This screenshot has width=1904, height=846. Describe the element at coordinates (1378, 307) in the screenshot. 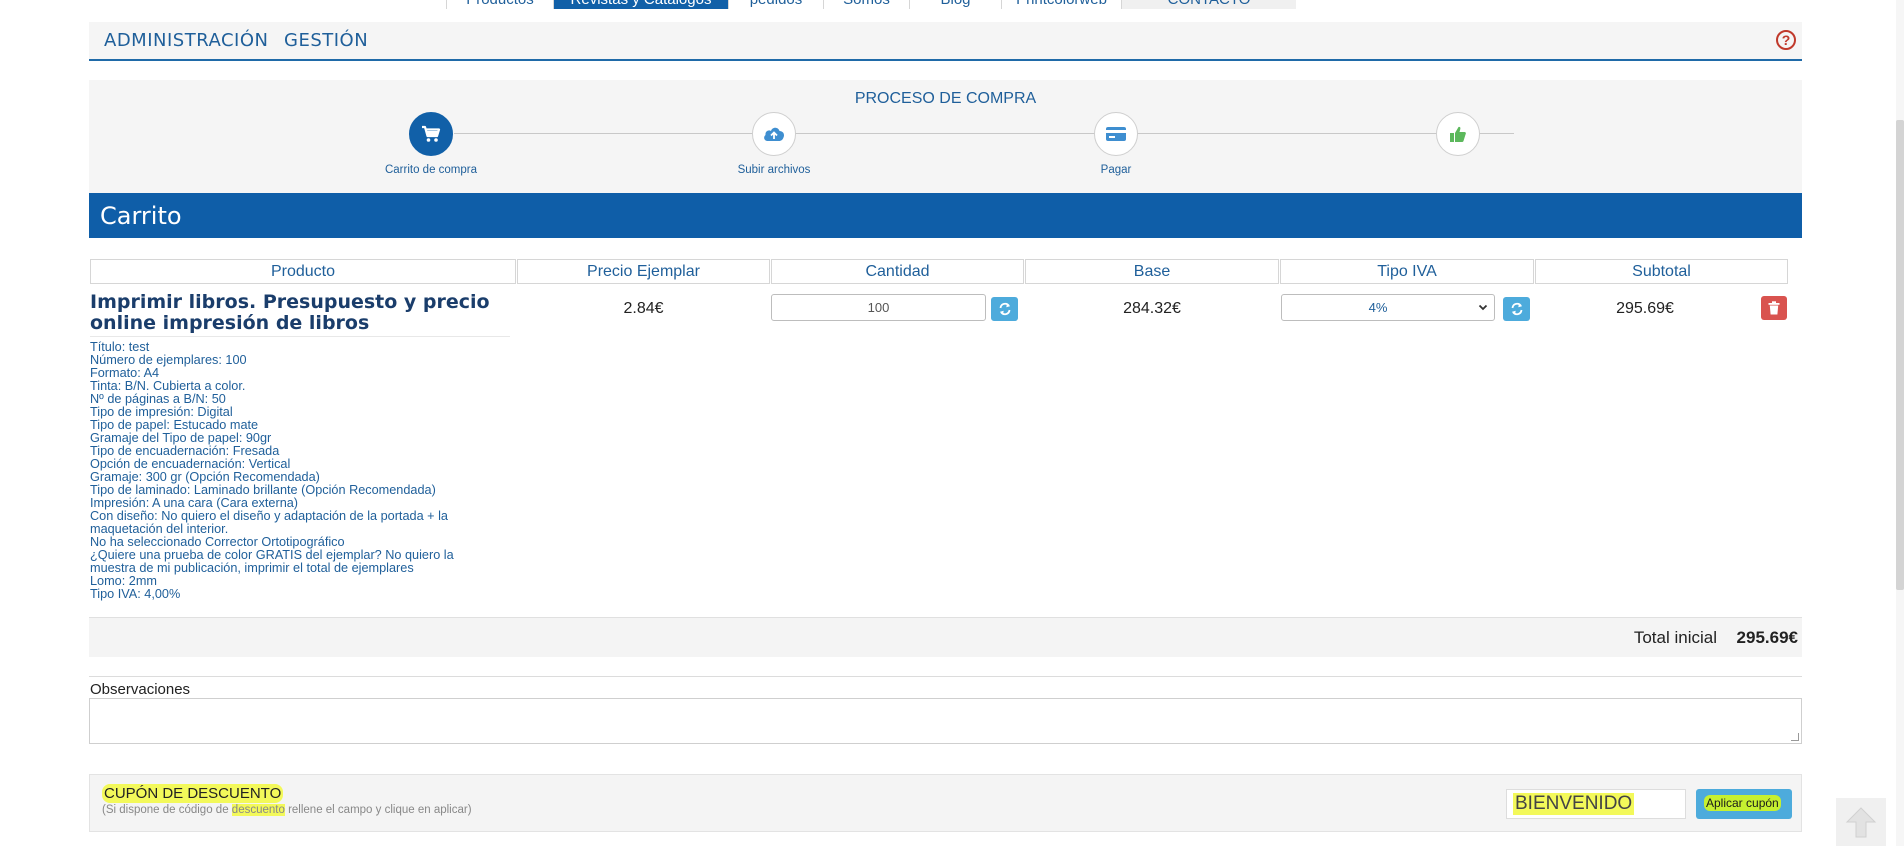

I see `iva-selected: 4%` at that location.